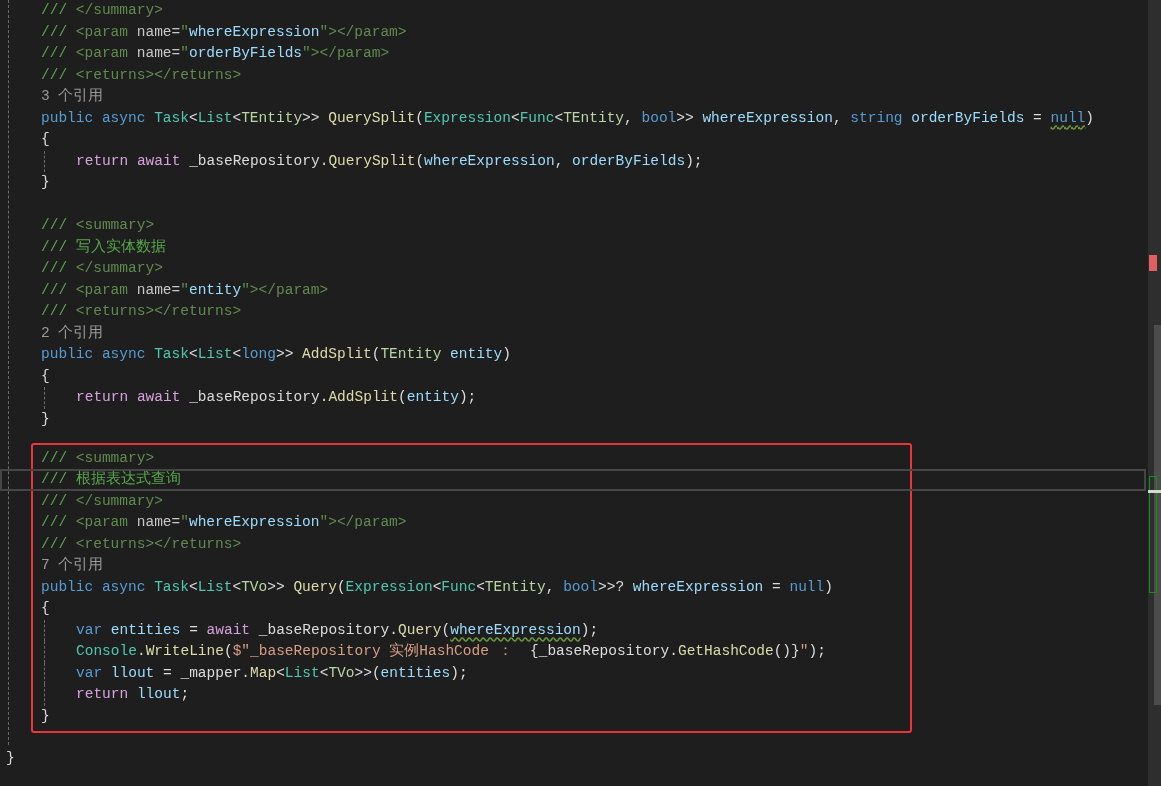  I want to click on caret-marker, so click(1154, 491).